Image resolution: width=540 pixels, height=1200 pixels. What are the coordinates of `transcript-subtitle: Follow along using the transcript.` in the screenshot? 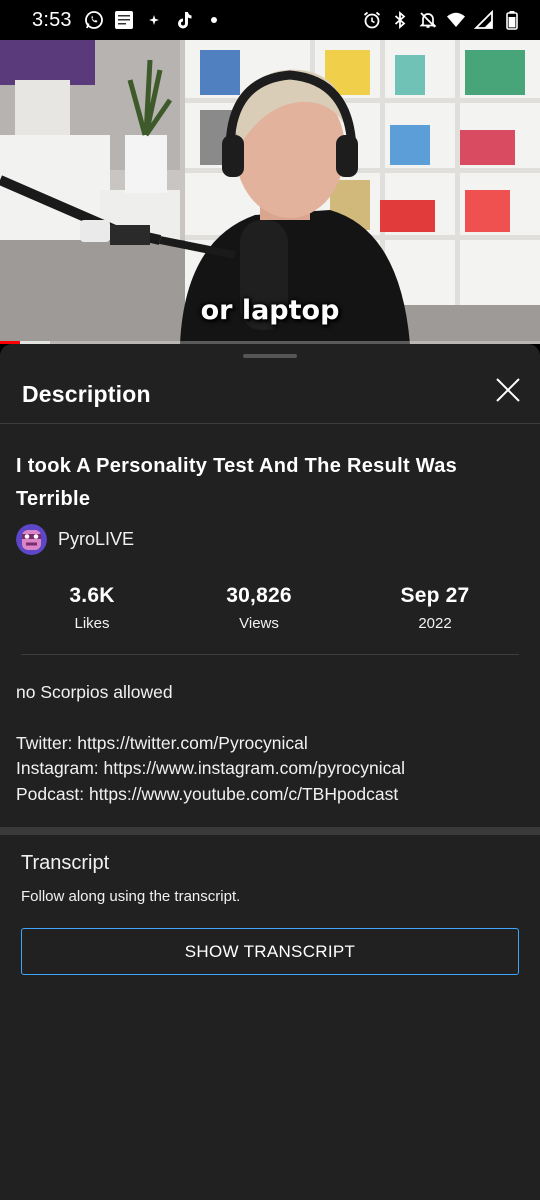 It's located at (131, 896).